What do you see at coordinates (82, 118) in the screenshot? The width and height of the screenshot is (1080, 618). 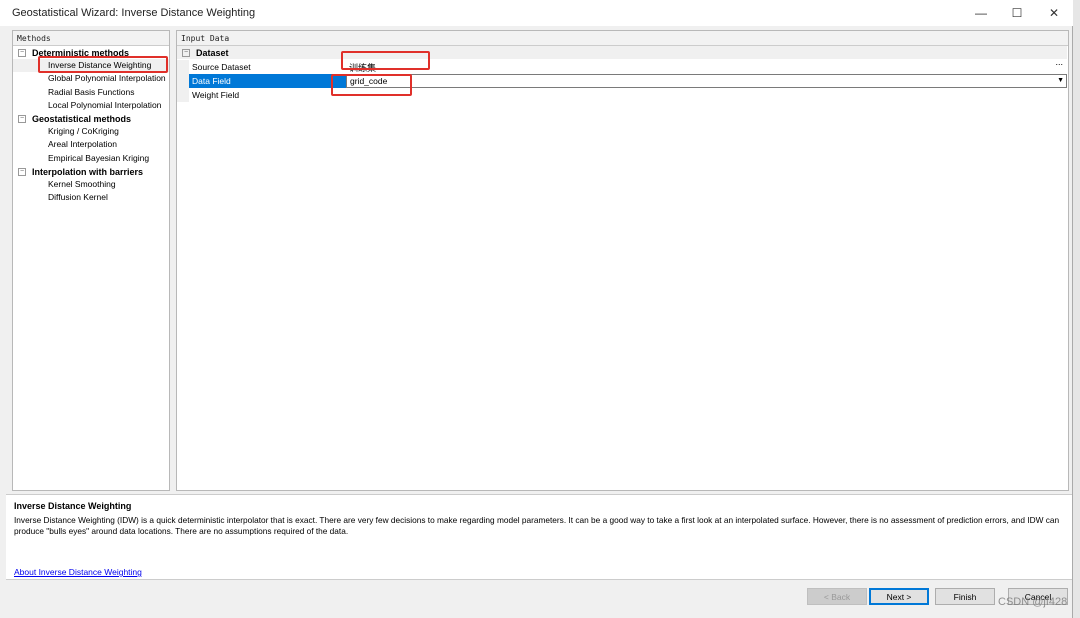 I see `method-group-label: Geostatistical methods` at bounding box center [82, 118].